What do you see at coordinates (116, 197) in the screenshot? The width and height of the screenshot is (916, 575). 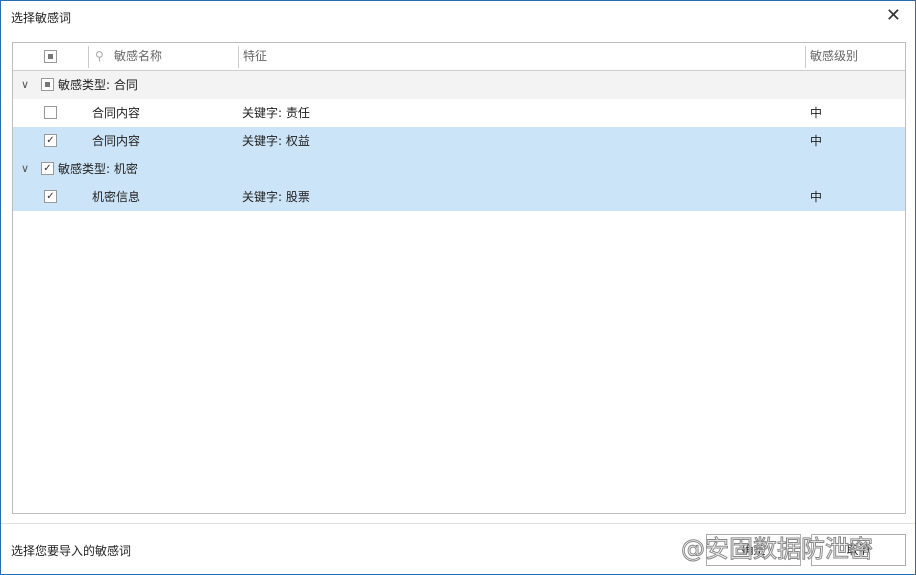 I see `row-name: 机密信息` at bounding box center [116, 197].